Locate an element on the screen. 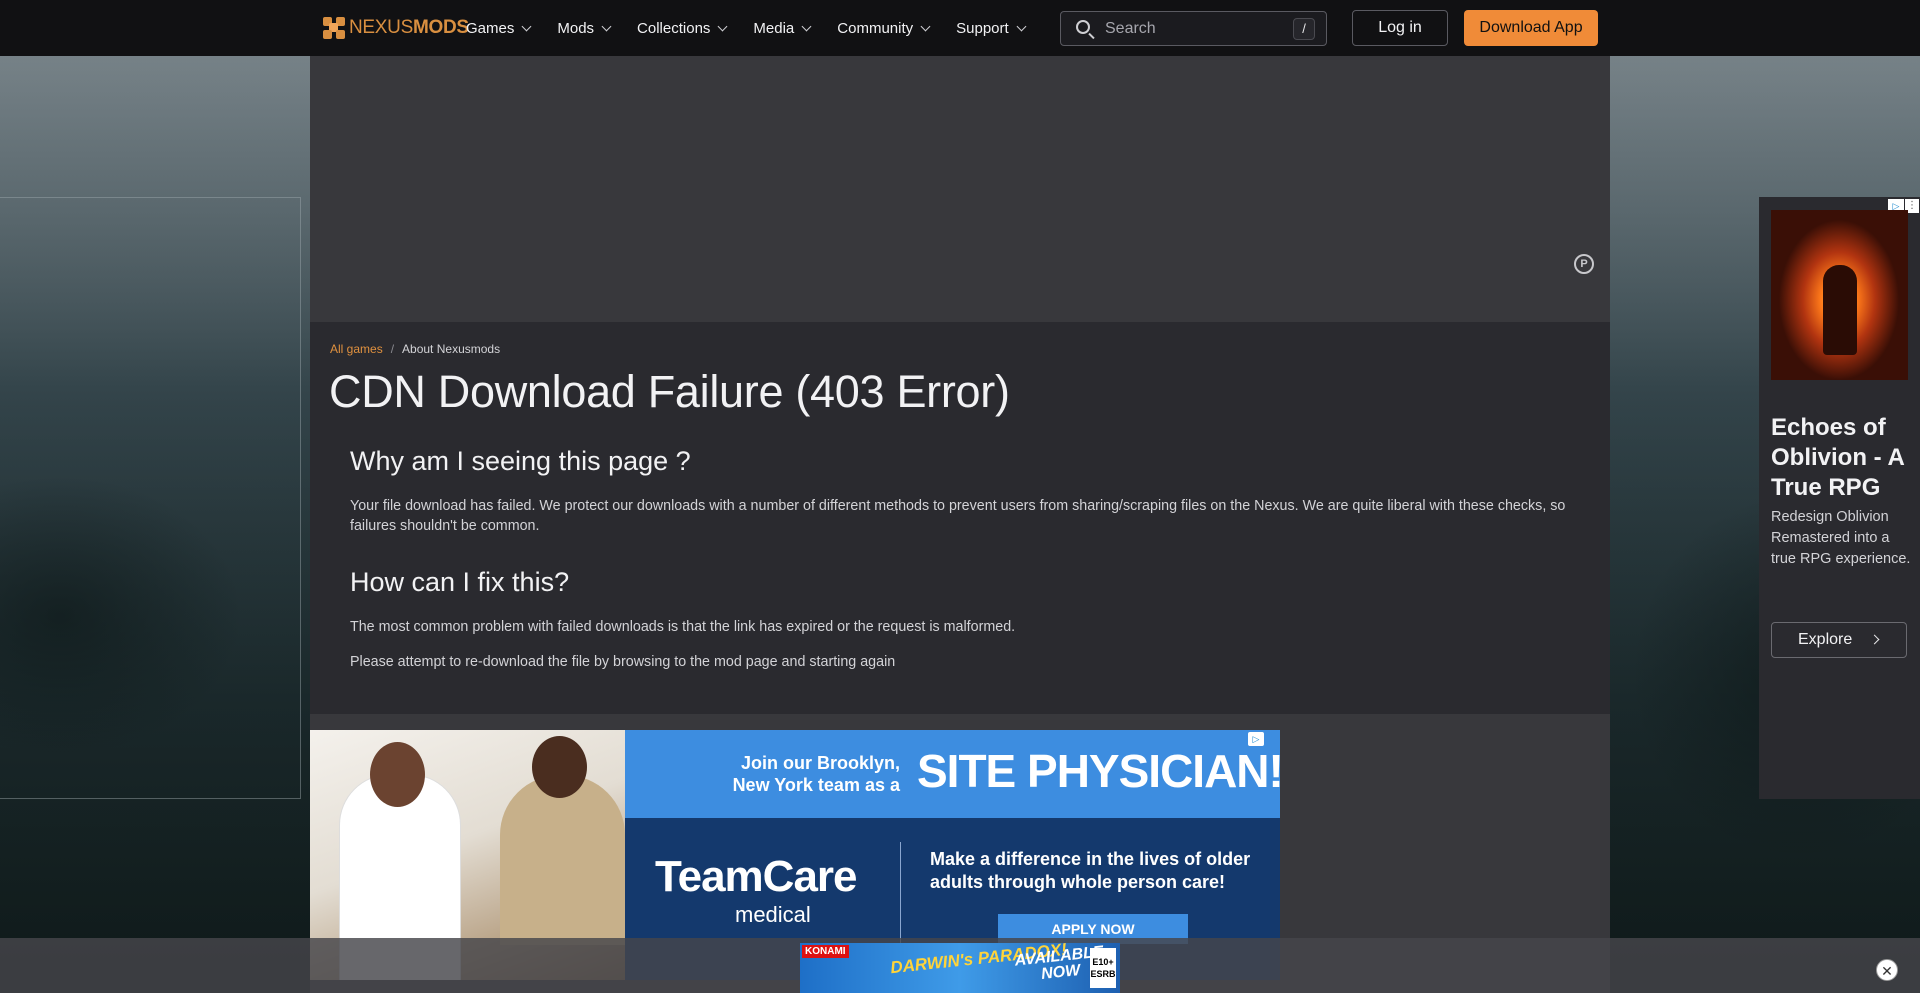  nav-media-label: Media is located at coordinates (774, 28).